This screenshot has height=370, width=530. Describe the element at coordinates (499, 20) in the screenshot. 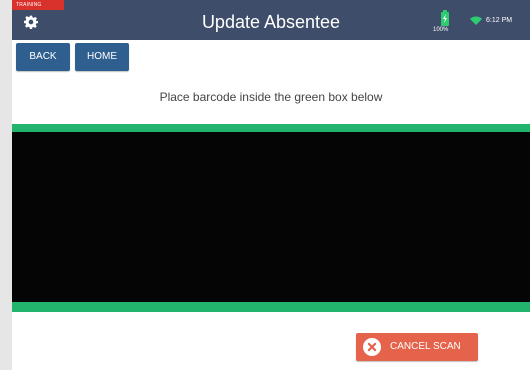

I see `status-clock: 6:12 PM` at that location.